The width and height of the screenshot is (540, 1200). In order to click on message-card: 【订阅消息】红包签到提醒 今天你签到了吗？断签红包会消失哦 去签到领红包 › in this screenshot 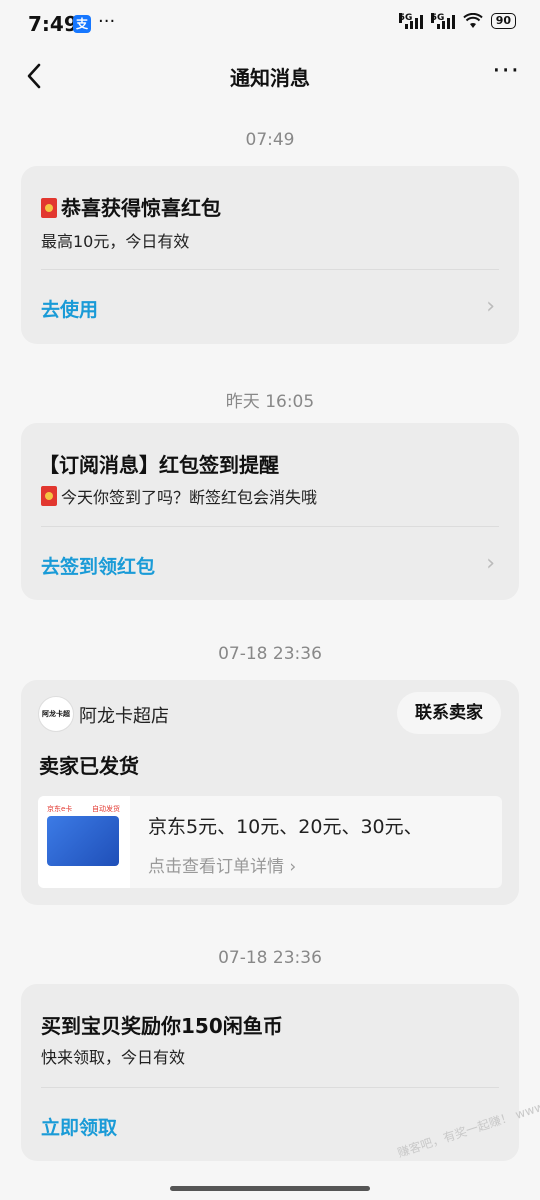, I will do `click(270, 511)`.